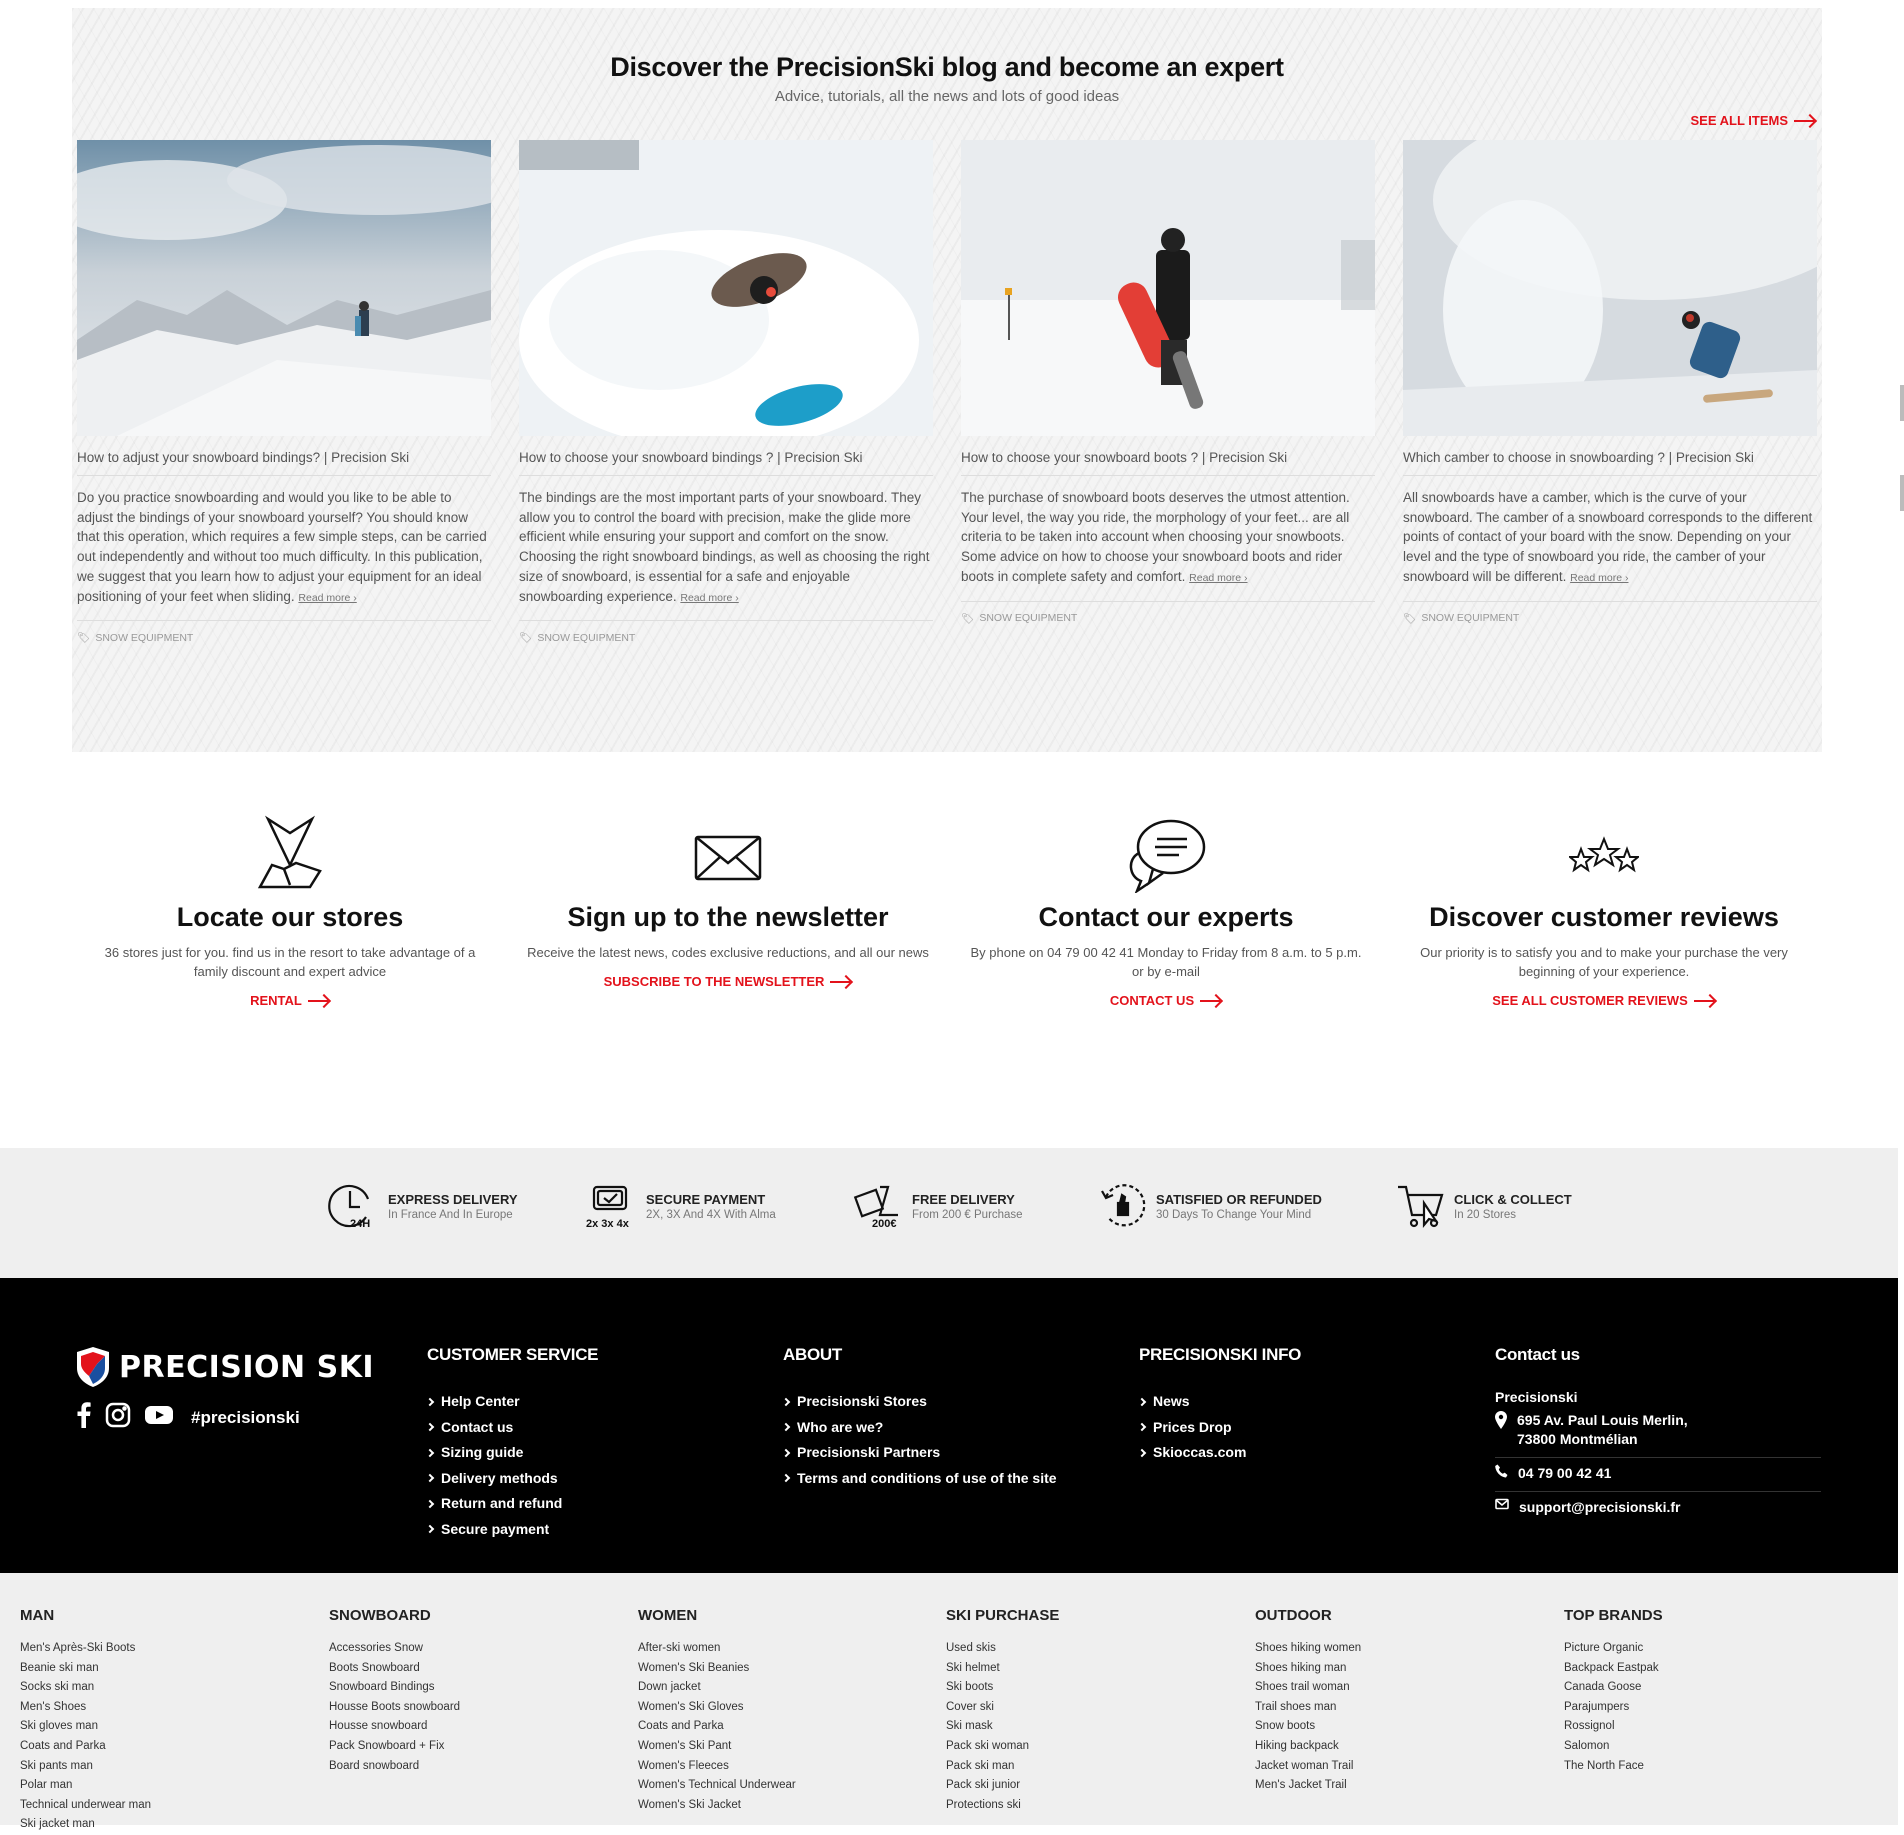 The width and height of the screenshot is (1904, 1835). Describe the element at coordinates (85, 1806) in the screenshot. I see `sitemap-link: Technical underwear man` at that location.